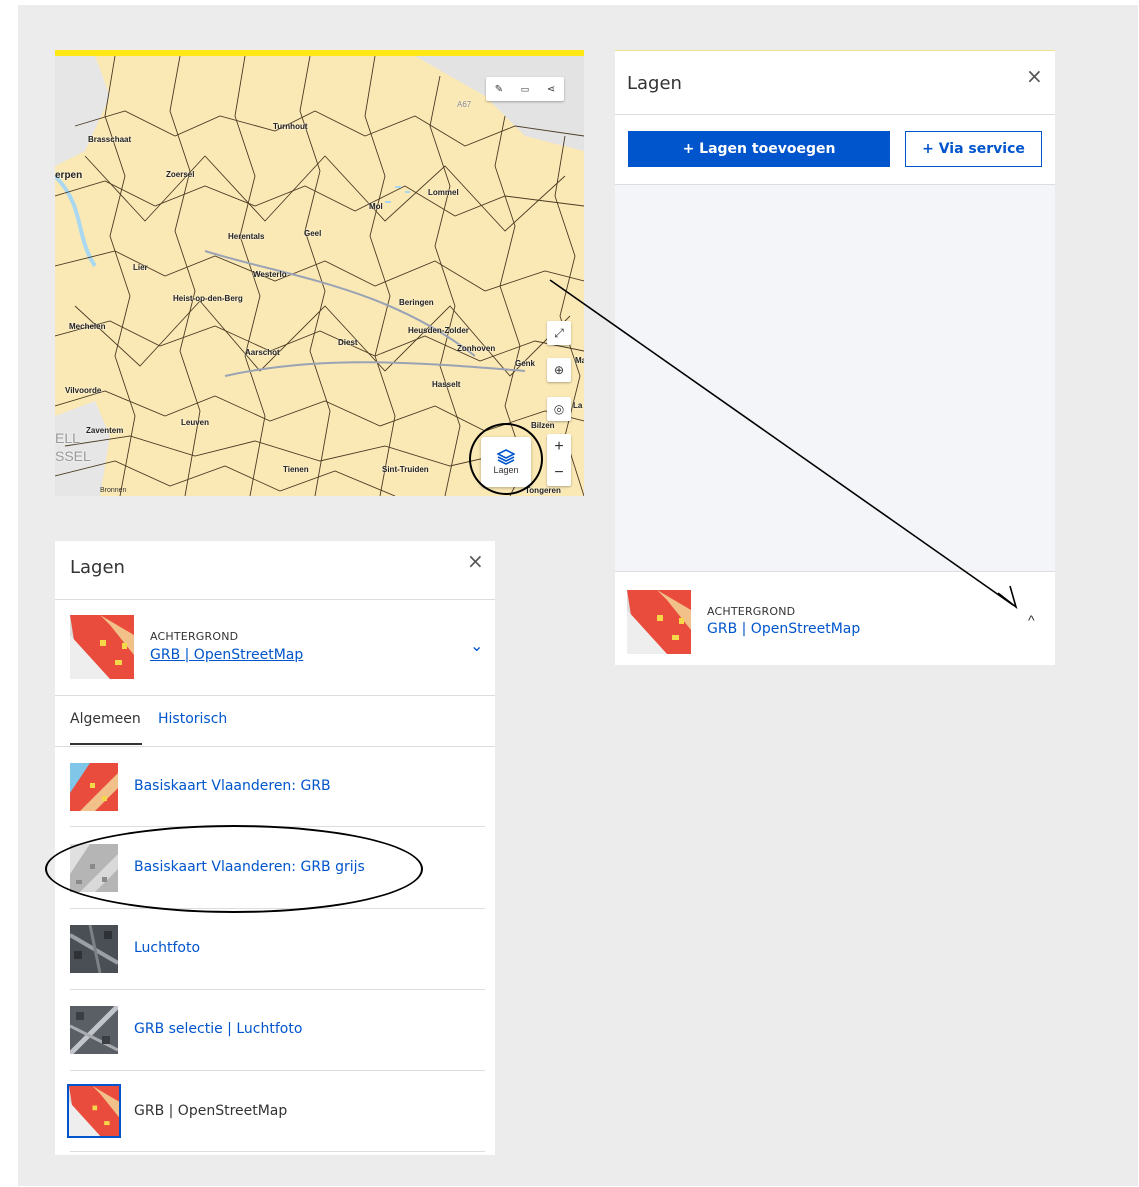 The height and width of the screenshot is (1187, 1139). Describe the element at coordinates (210, 1111) in the screenshot. I see `layer-item-grb-osm: GRB | OpenStreetMap` at that location.